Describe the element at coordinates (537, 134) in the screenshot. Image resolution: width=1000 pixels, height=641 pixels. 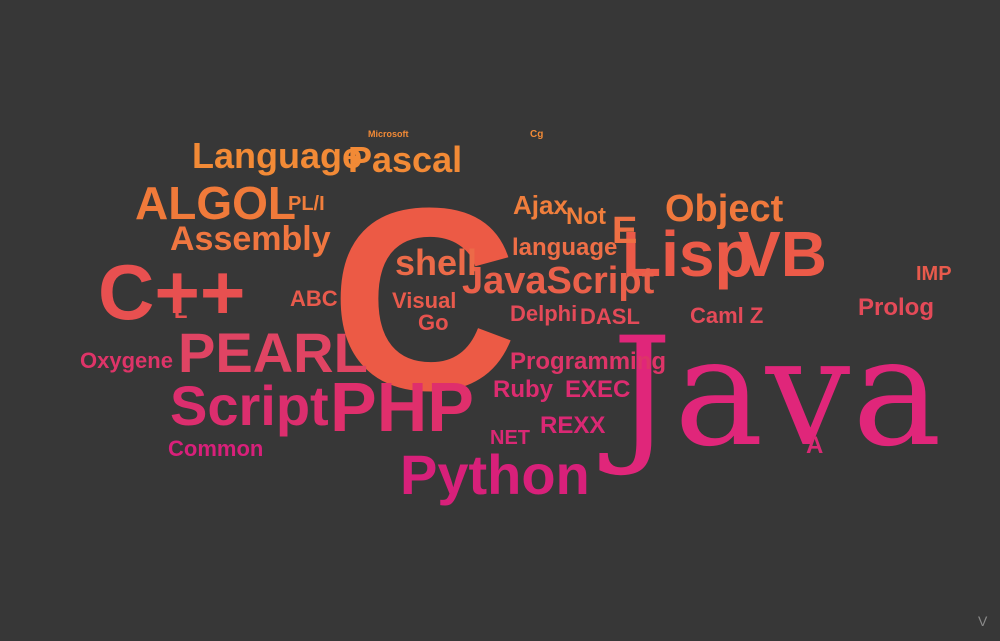
I see `word-cg: Cg` at that location.